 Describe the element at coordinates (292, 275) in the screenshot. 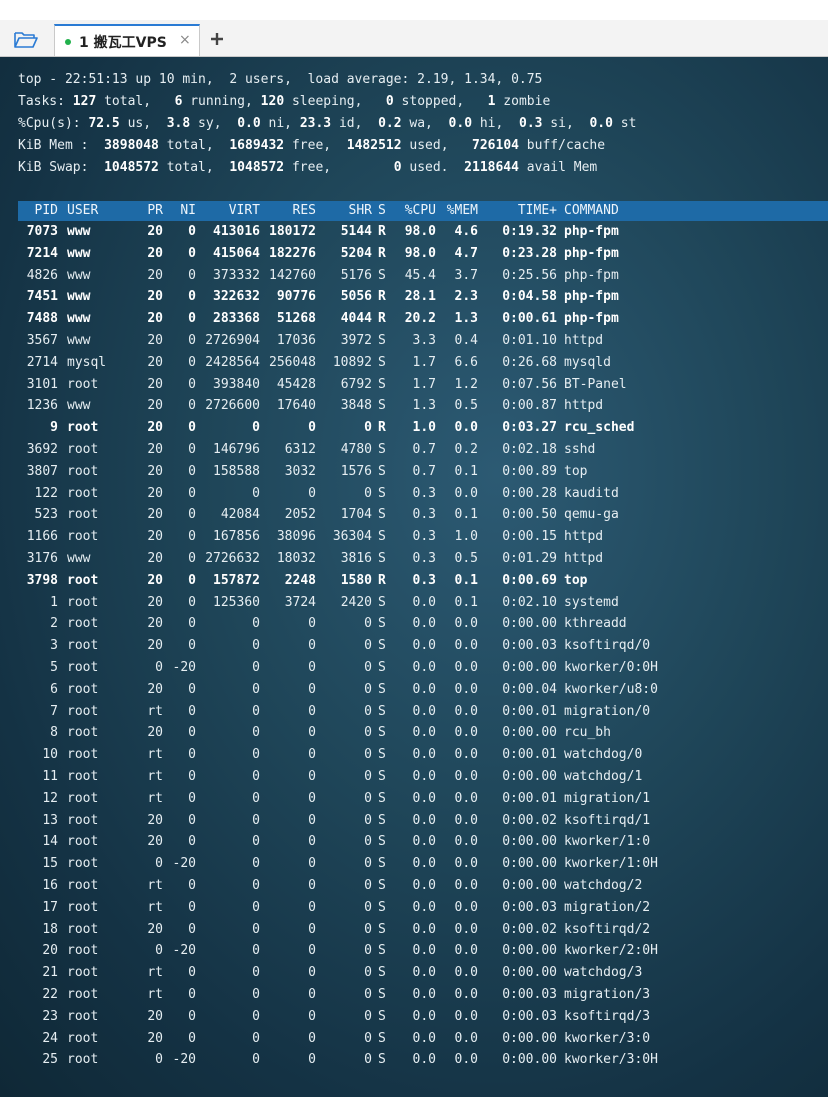

I see `res-cell: 142760` at that location.